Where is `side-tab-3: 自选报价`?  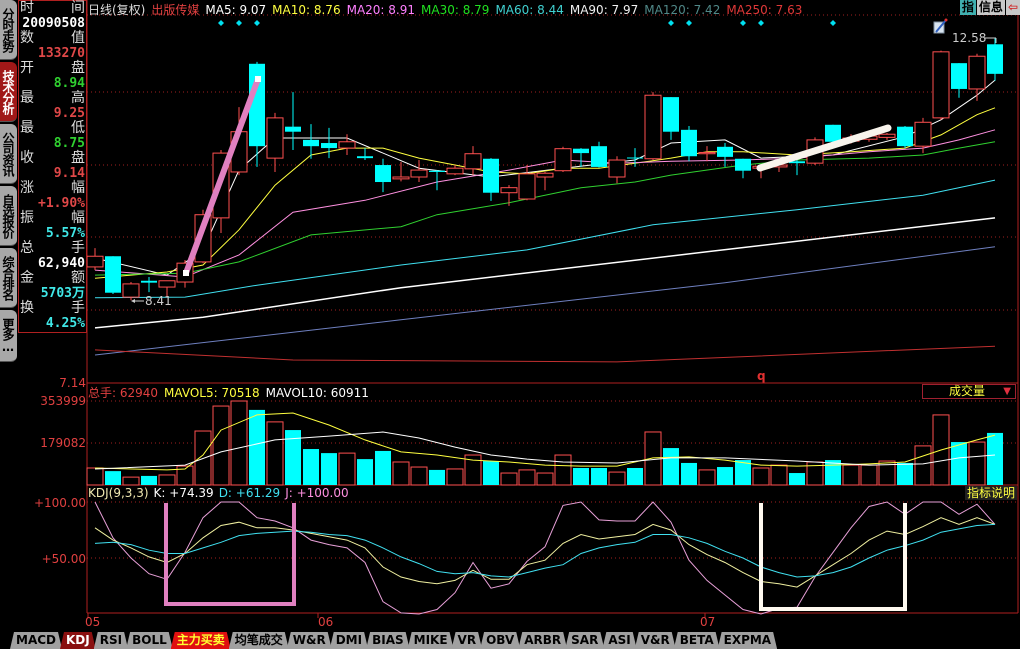
side-tab-3: 自选报价 is located at coordinates (8, 216).